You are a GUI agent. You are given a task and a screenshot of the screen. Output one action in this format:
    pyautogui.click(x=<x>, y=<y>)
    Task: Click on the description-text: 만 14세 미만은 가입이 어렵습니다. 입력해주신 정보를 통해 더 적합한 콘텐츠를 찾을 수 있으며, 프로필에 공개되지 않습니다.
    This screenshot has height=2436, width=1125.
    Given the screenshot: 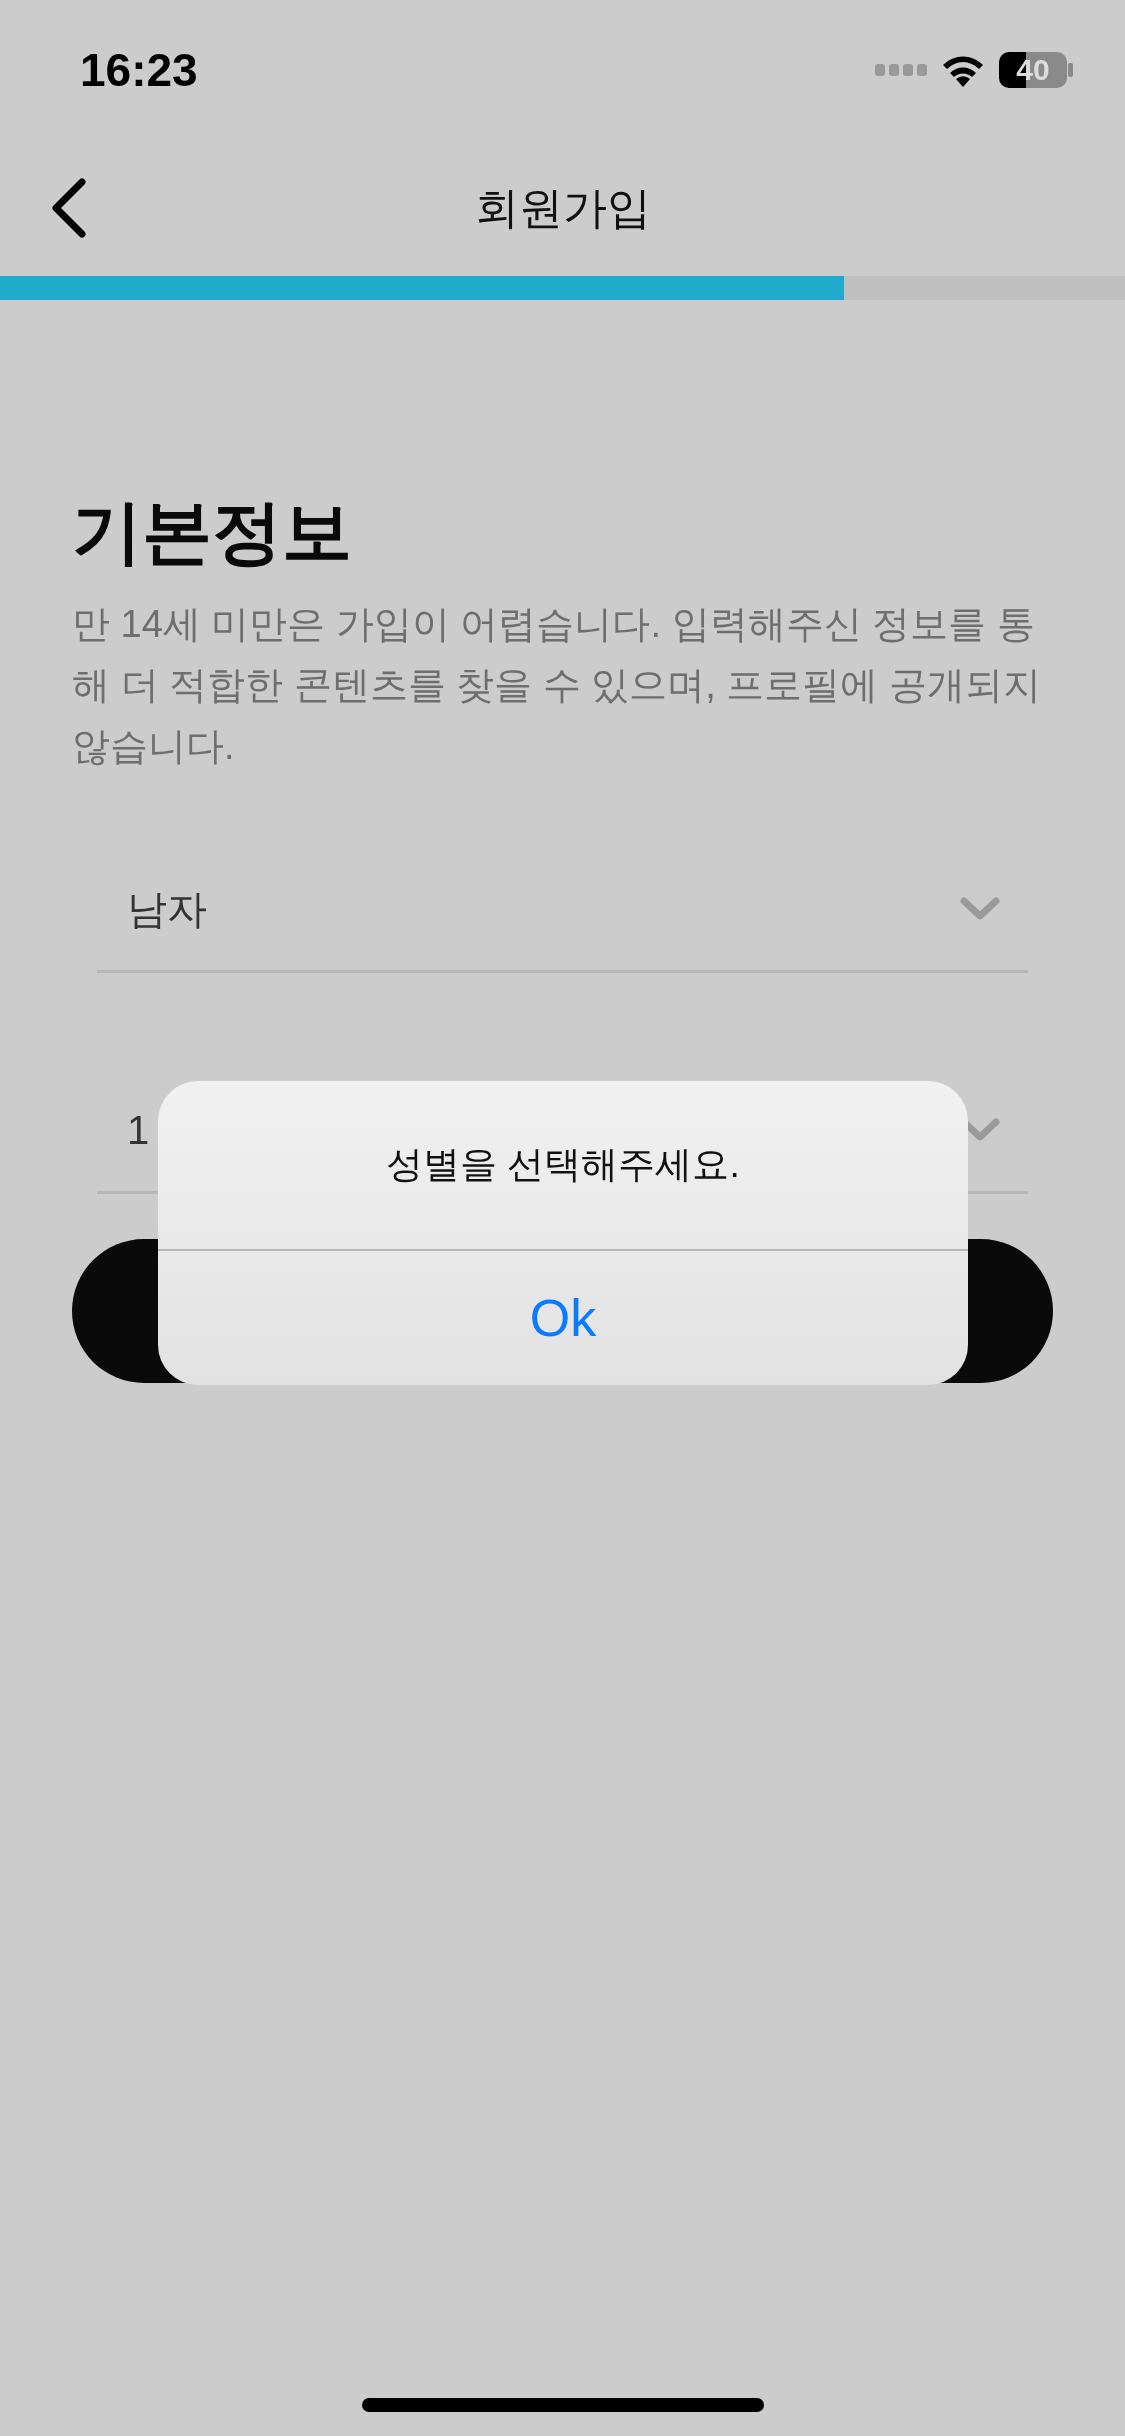 What is the action you would take?
    pyautogui.click(x=557, y=685)
    